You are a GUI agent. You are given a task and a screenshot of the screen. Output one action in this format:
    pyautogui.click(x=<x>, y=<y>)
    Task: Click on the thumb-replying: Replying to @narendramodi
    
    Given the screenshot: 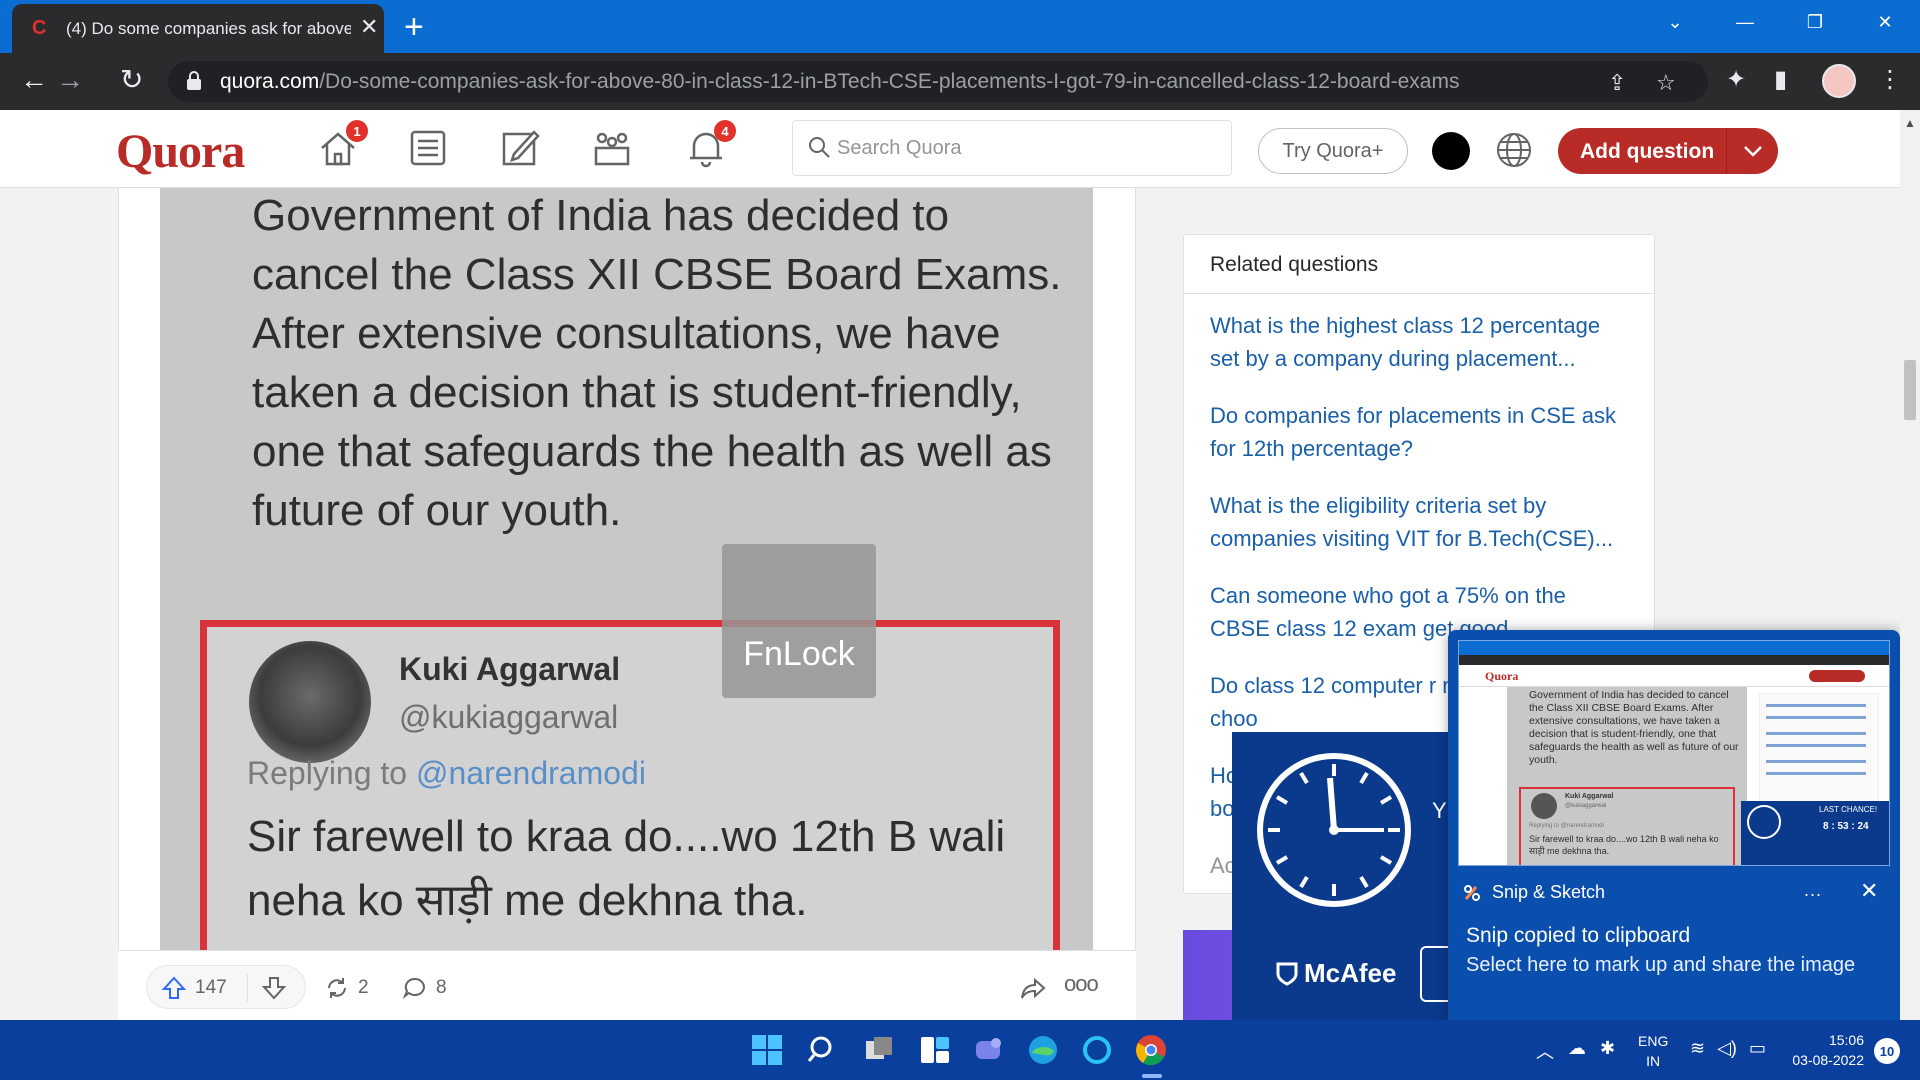 What is the action you would take?
    pyautogui.click(x=1566, y=826)
    